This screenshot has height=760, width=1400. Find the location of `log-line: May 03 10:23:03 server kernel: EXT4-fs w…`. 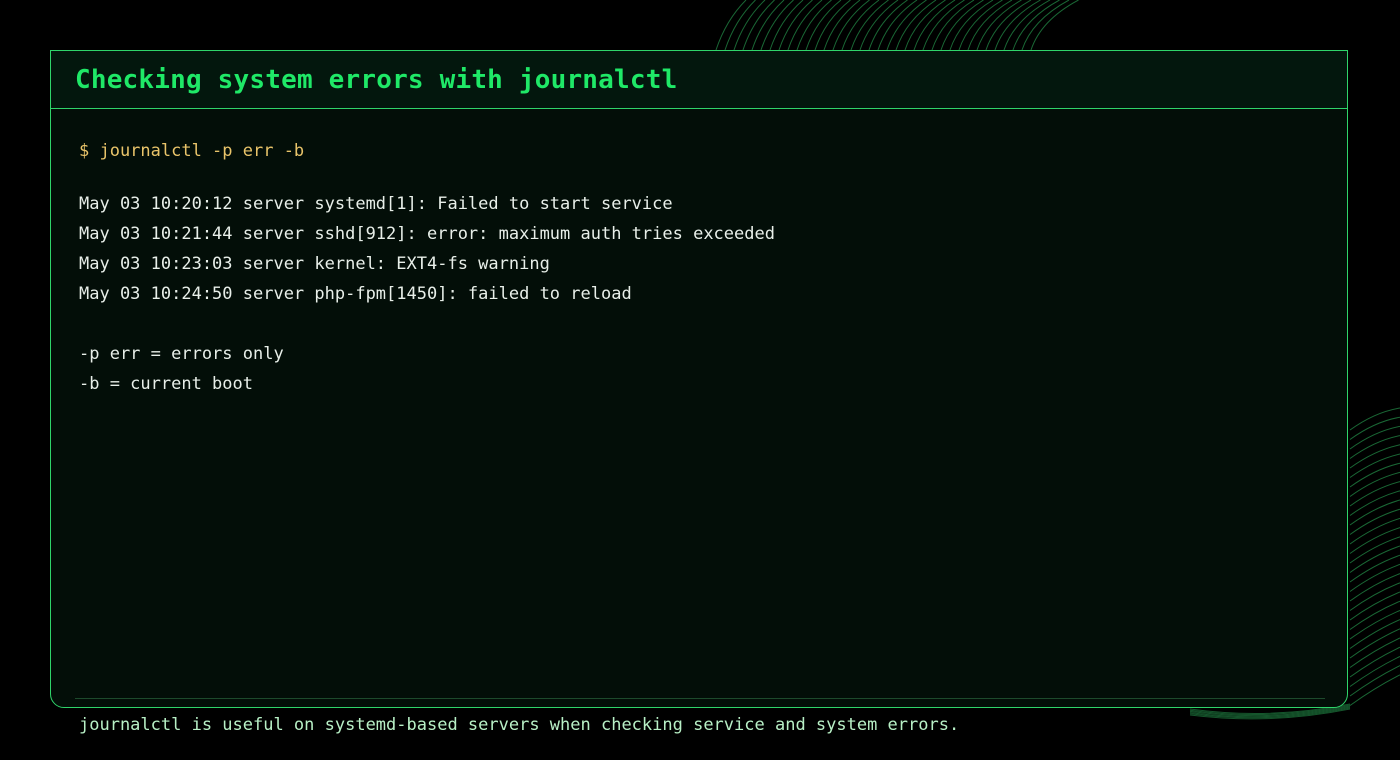

log-line: May 03 10:23:03 server kernel: EXT4-fs w… is located at coordinates (314, 264).